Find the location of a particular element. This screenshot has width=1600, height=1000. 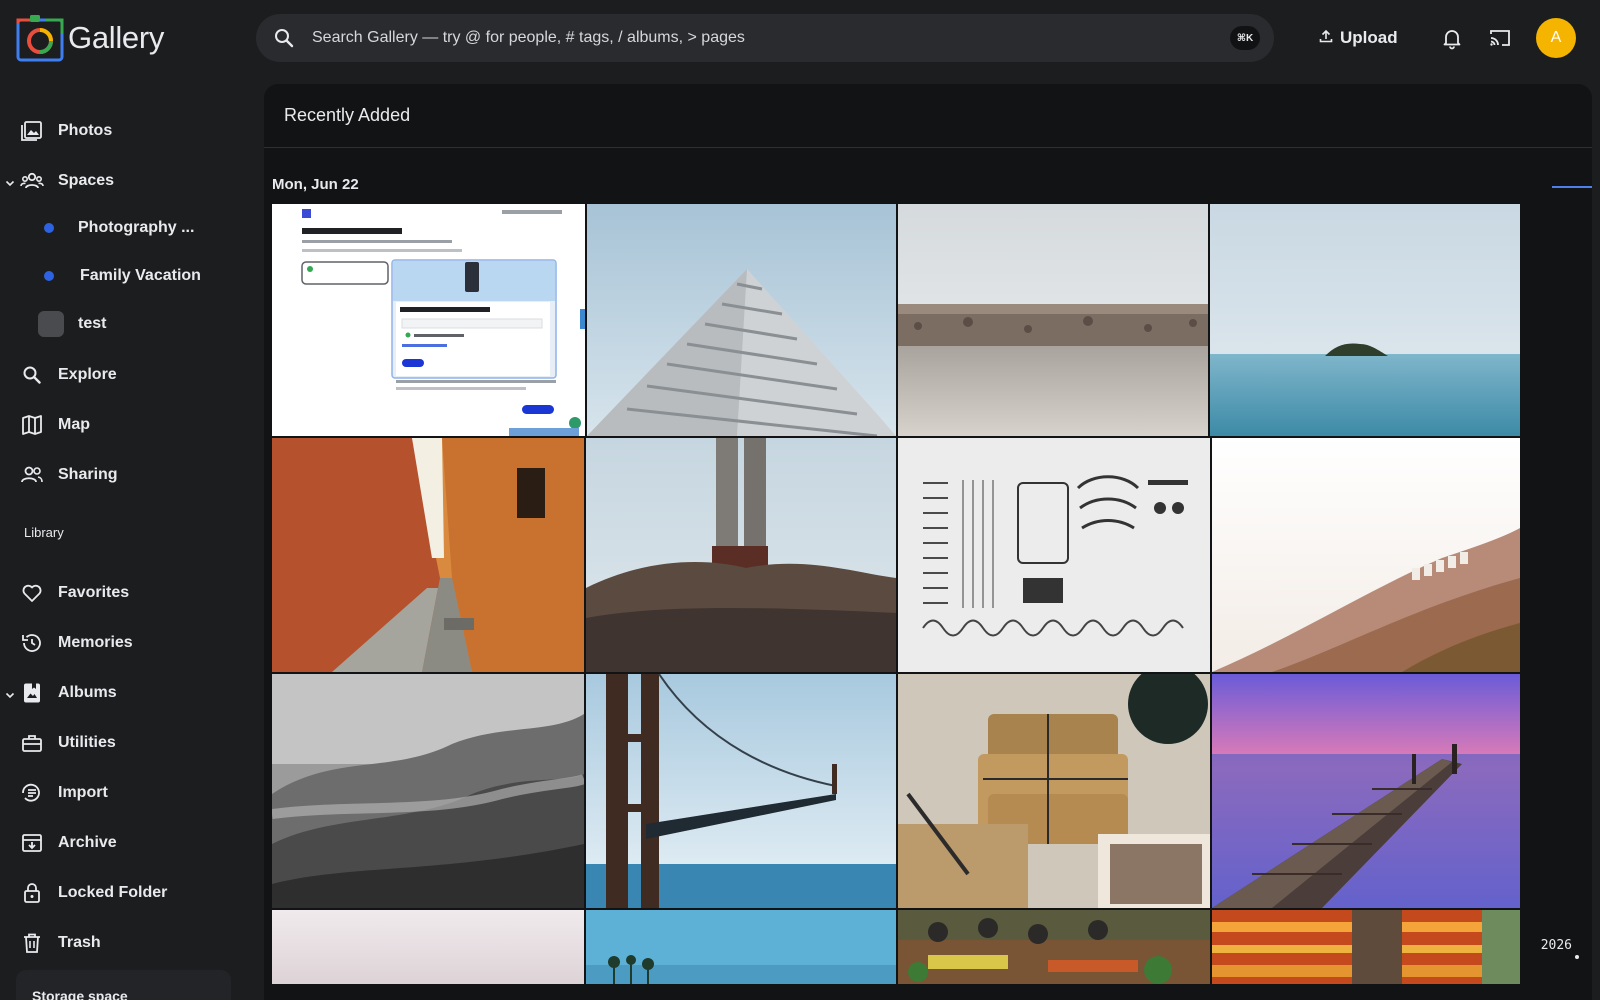

space-thumbnail is located at coordinates (51, 324).